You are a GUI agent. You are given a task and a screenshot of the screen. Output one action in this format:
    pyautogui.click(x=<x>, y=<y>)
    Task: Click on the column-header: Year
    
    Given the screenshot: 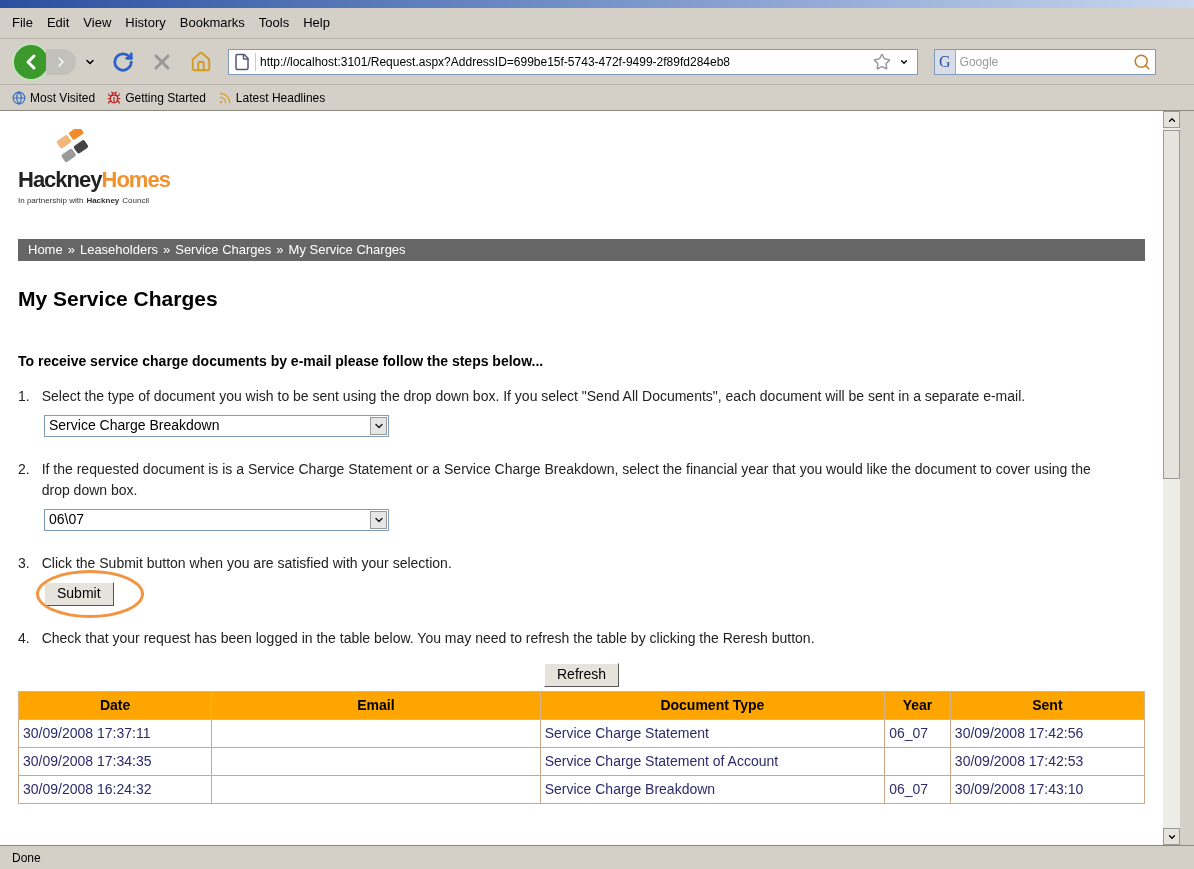 What is the action you would take?
    pyautogui.click(x=917, y=705)
    